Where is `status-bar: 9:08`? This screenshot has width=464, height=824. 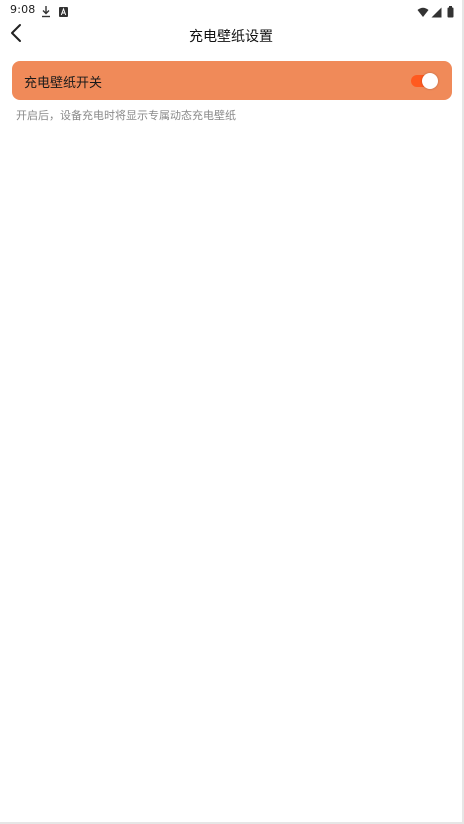
status-bar: 9:08 is located at coordinates (231, 10).